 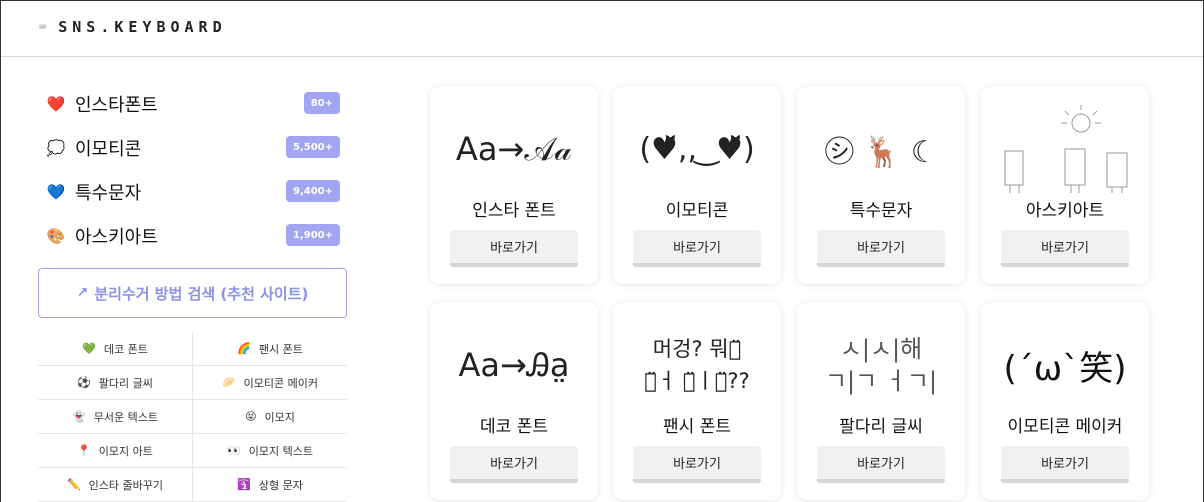 I want to click on card-title: 이모티콘 메이커, so click(x=1065, y=427).